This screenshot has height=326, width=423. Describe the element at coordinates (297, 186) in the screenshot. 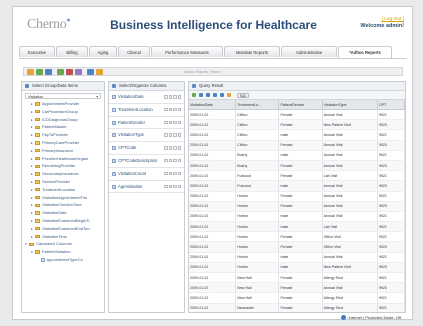

I see `table-row: 2009-01-01 Fulwood male Annual Visit 9920` at that location.